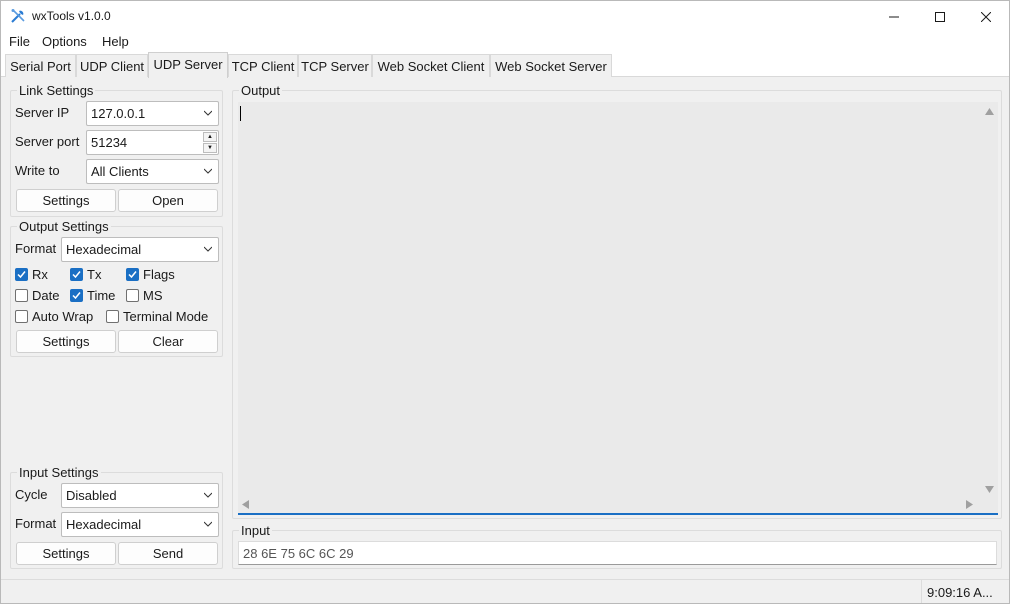 The height and width of the screenshot is (604, 1010). I want to click on server-port-label: Server port, so click(47, 141).